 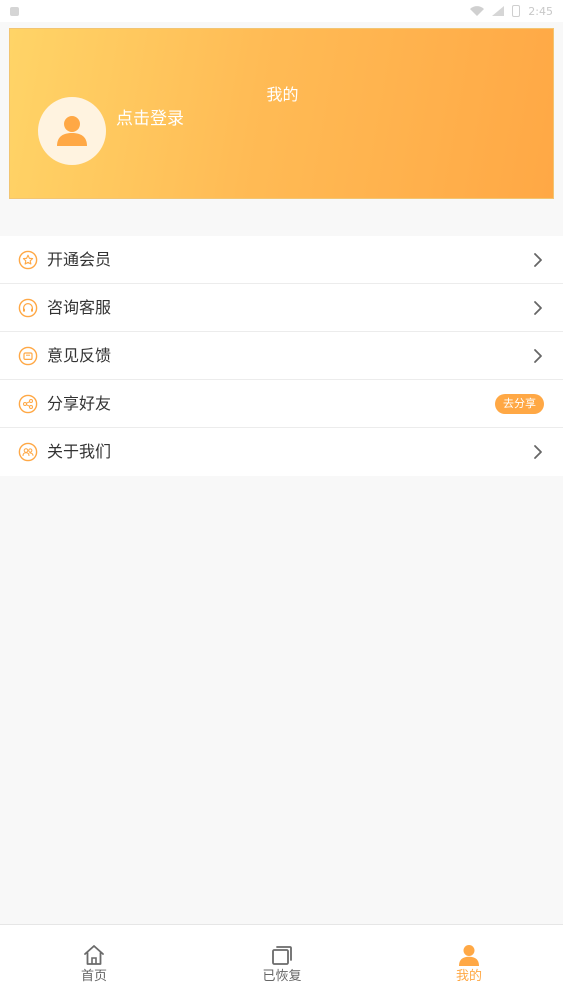 What do you see at coordinates (281, 260) in the screenshot?
I see `menu-item-vip: 开通会员` at bounding box center [281, 260].